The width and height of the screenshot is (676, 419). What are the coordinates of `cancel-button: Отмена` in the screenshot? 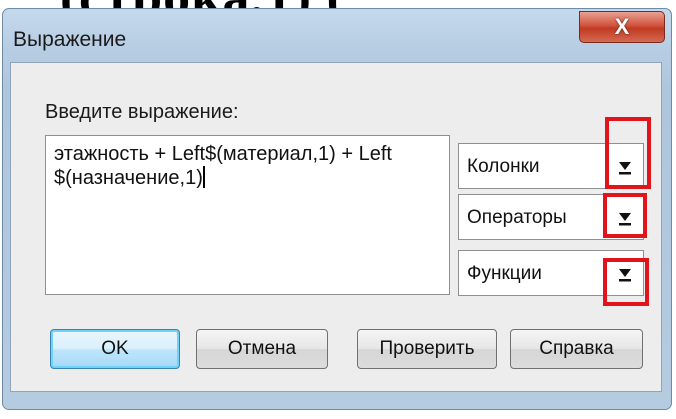 It's located at (262, 349).